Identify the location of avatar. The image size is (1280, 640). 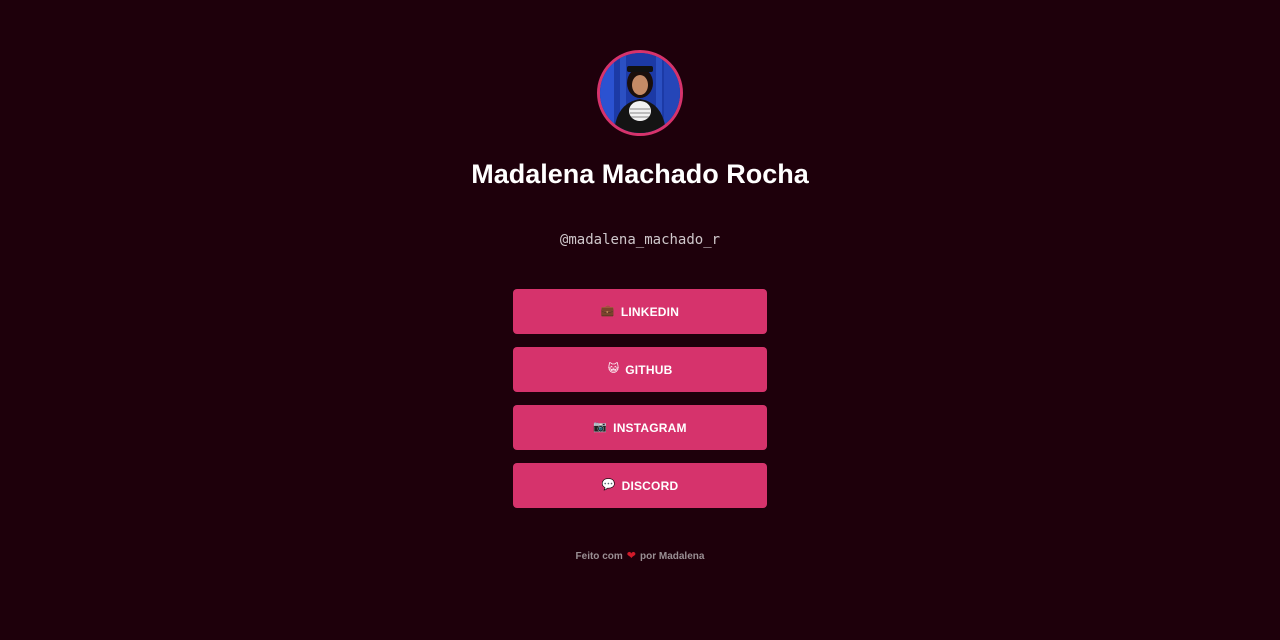
(640, 93).